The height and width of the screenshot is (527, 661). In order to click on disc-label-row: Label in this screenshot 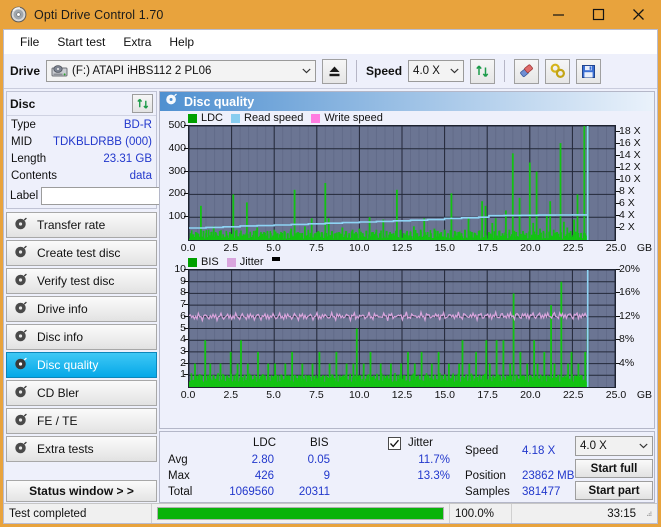, I will do `click(109, 196)`.